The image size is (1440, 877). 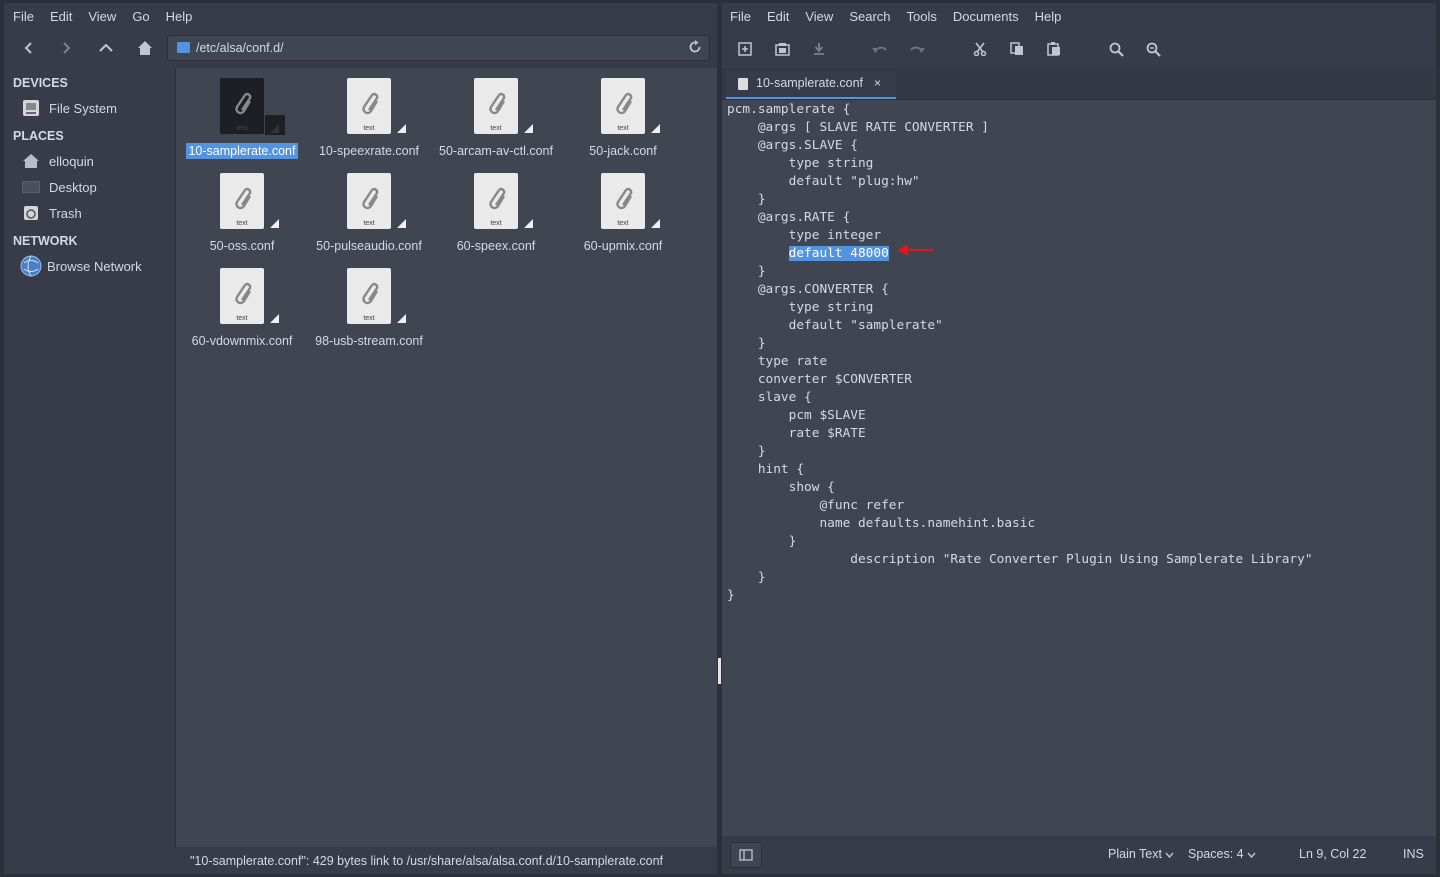 I want to click on paste-icon, so click(x=1053, y=49).